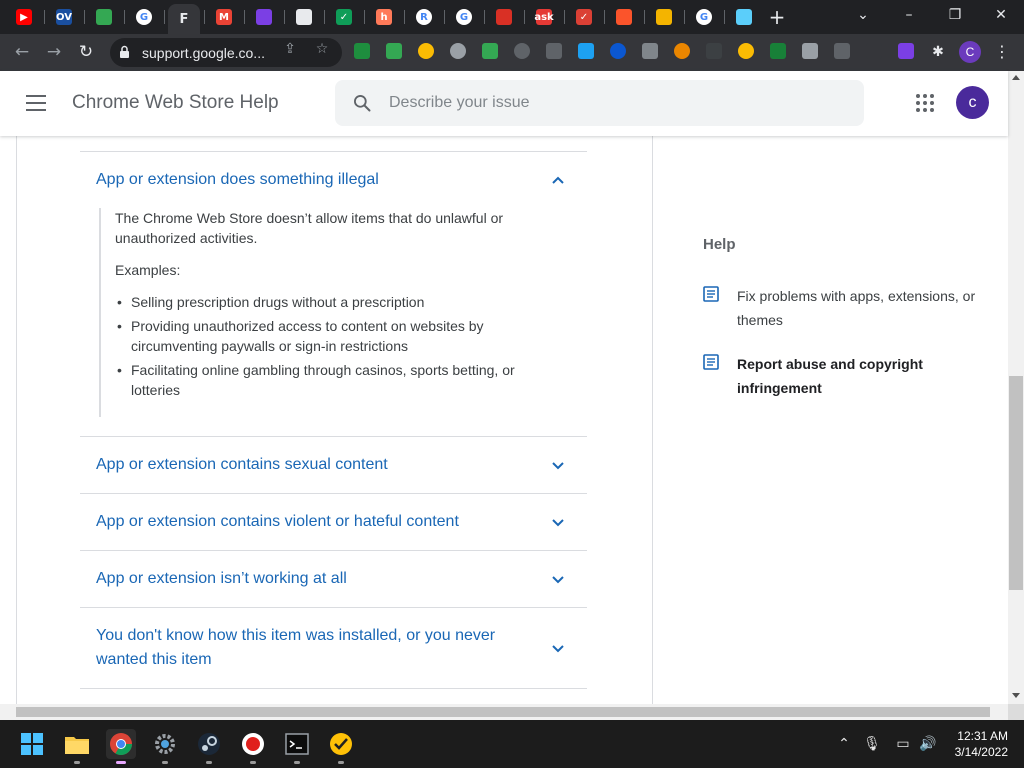  Describe the element at coordinates (311, 180) in the screenshot. I see `accordion-title-illegal: App or extension does something illegal` at that location.